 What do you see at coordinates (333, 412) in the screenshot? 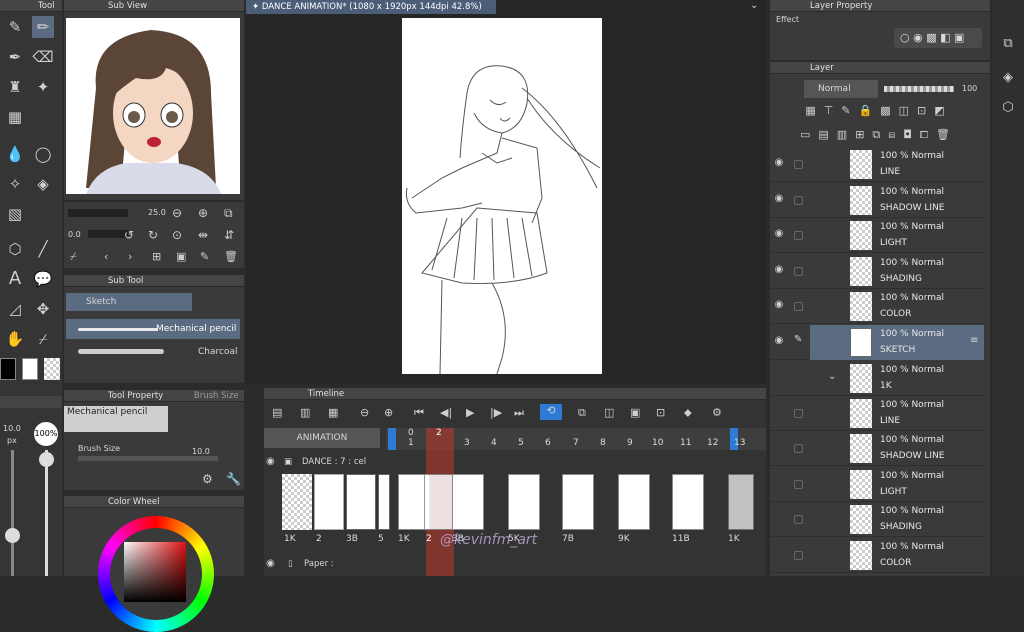
I see `timeline-frames-icon: ▦` at bounding box center [333, 412].